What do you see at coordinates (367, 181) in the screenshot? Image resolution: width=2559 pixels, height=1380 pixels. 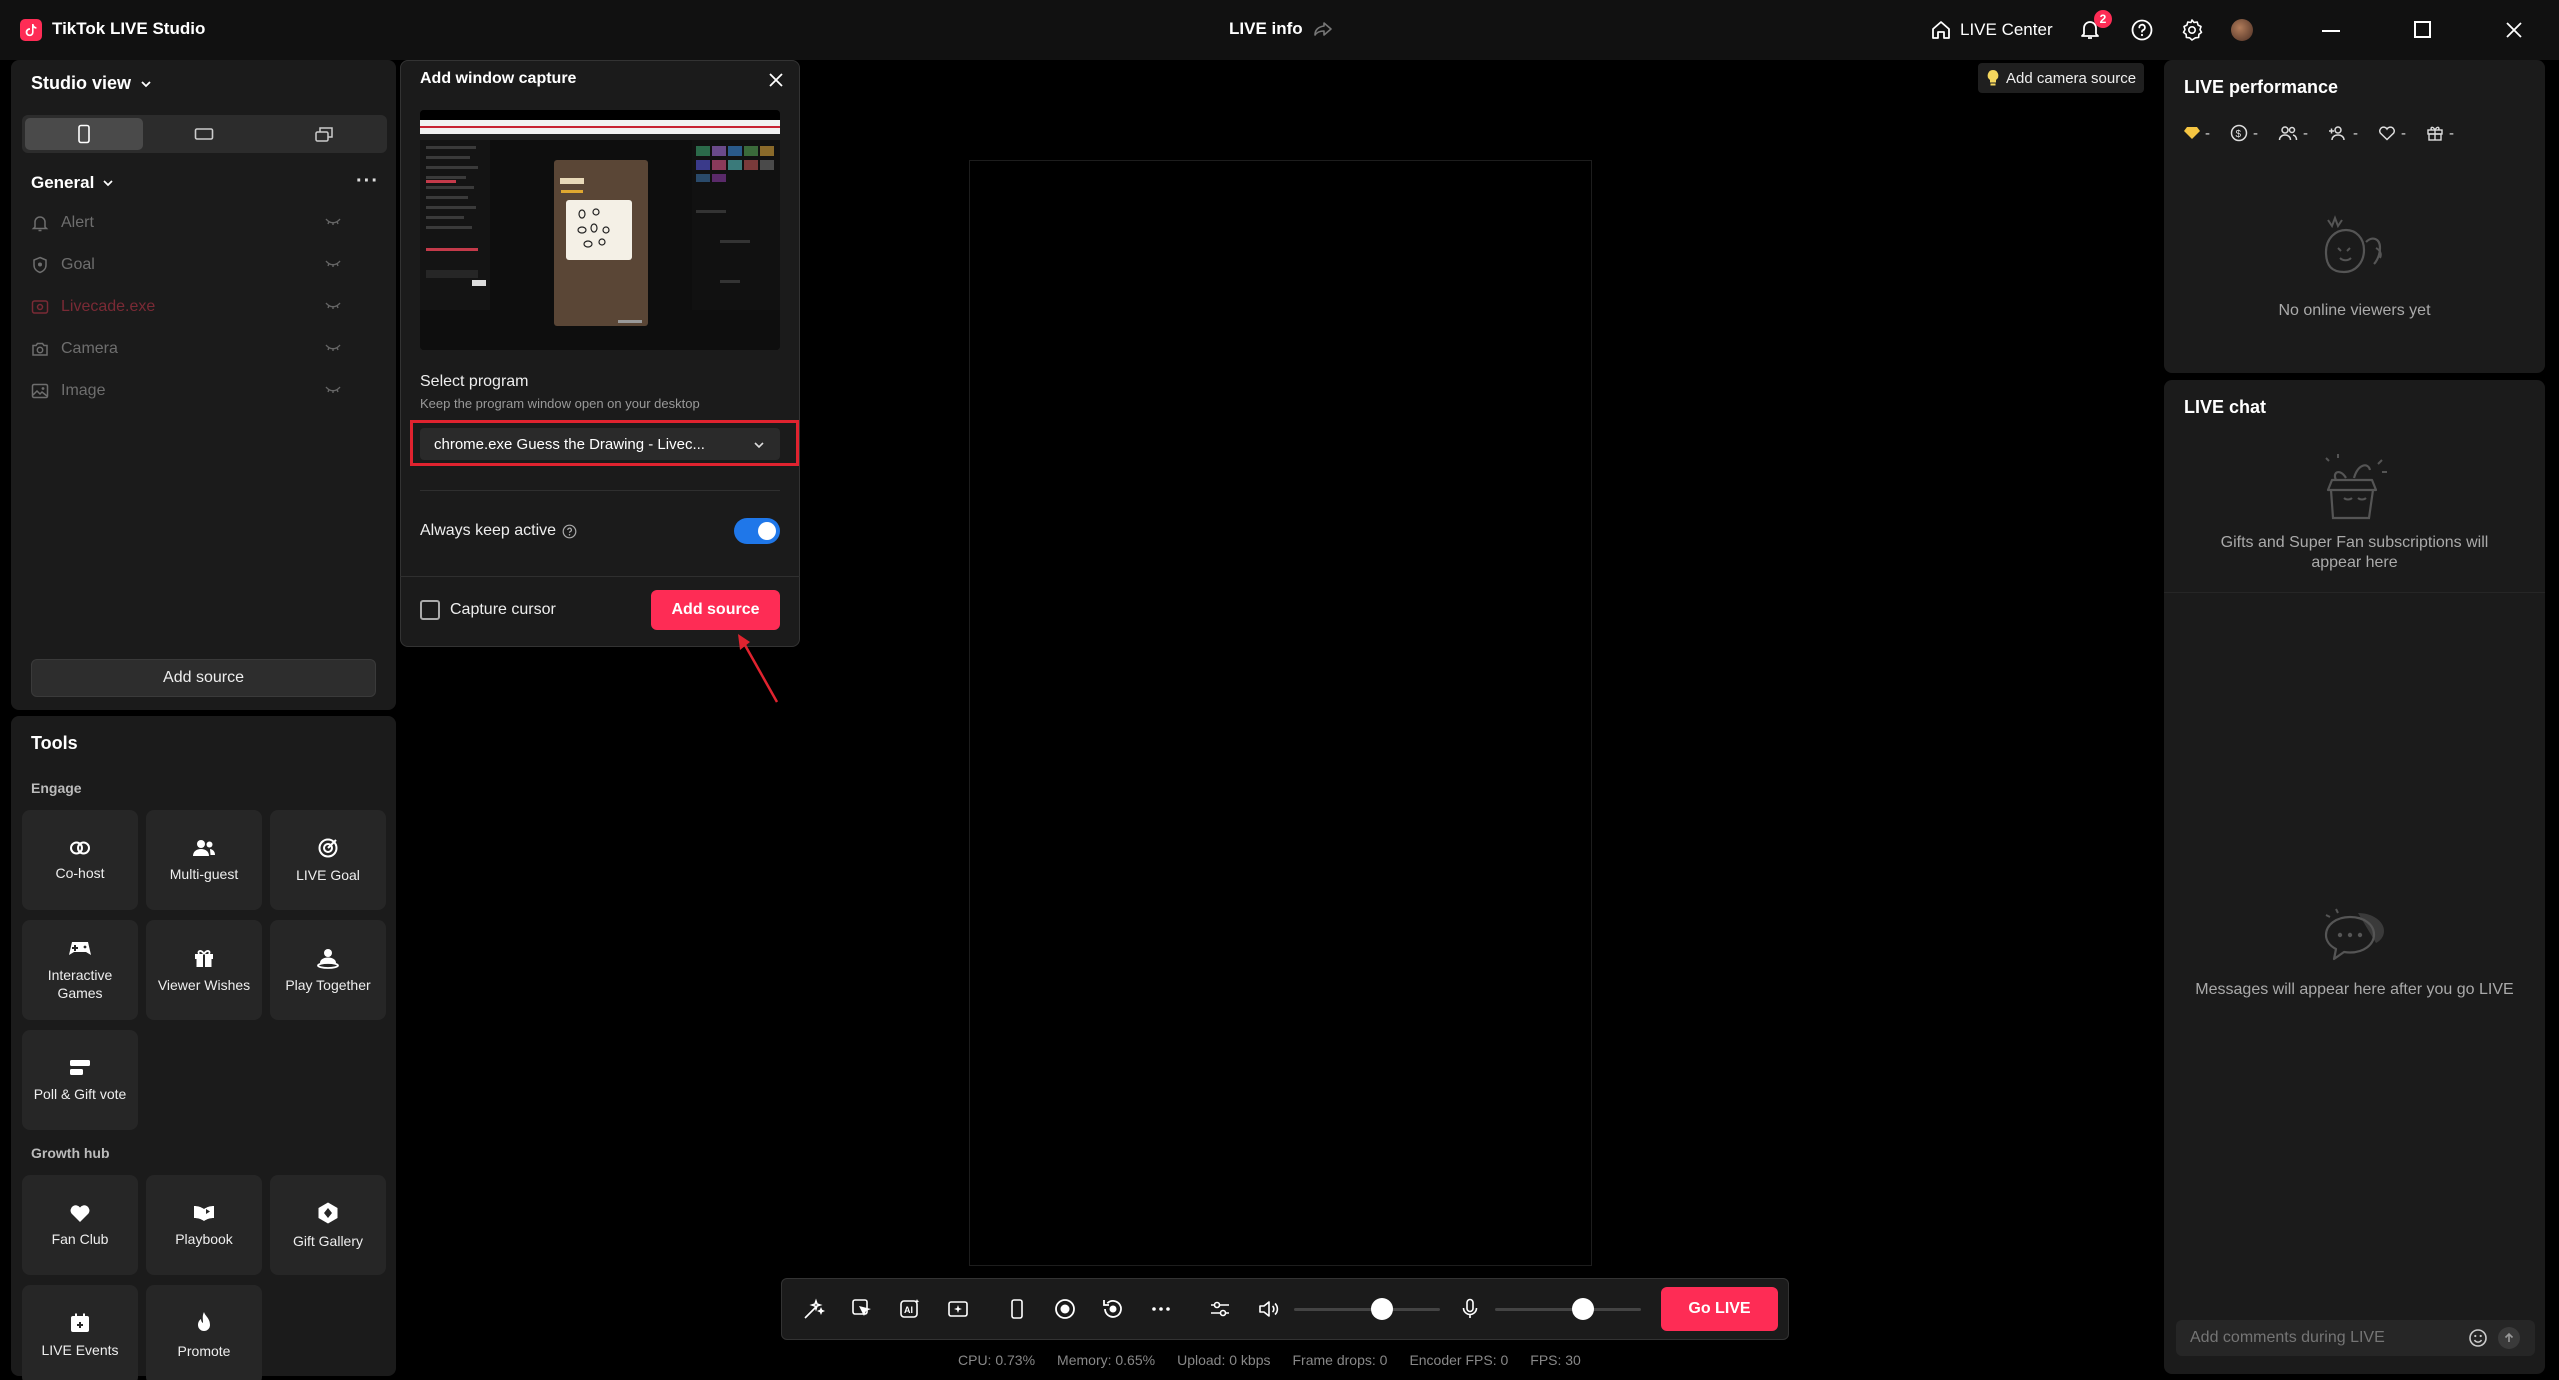 I see `more-options-icon: ···` at bounding box center [367, 181].